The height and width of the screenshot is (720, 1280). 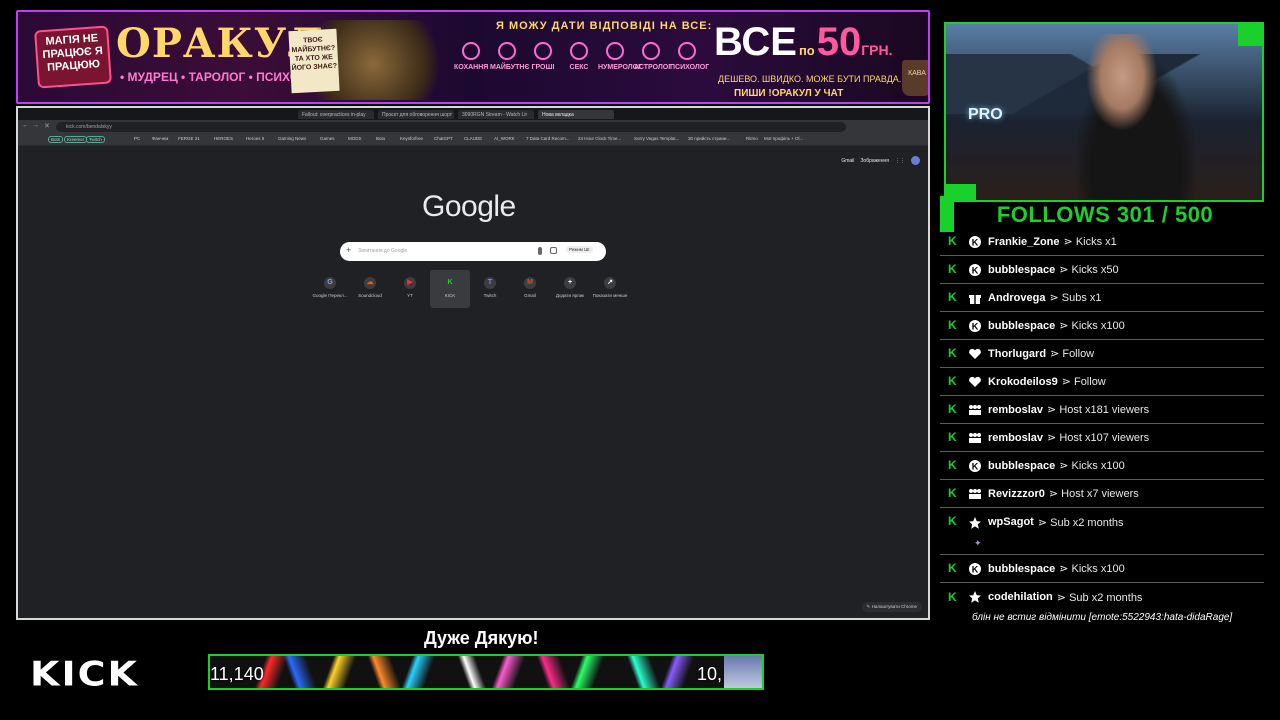 What do you see at coordinates (380, 138) in the screenshot?
I see `bookmark: Boto` at bounding box center [380, 138].